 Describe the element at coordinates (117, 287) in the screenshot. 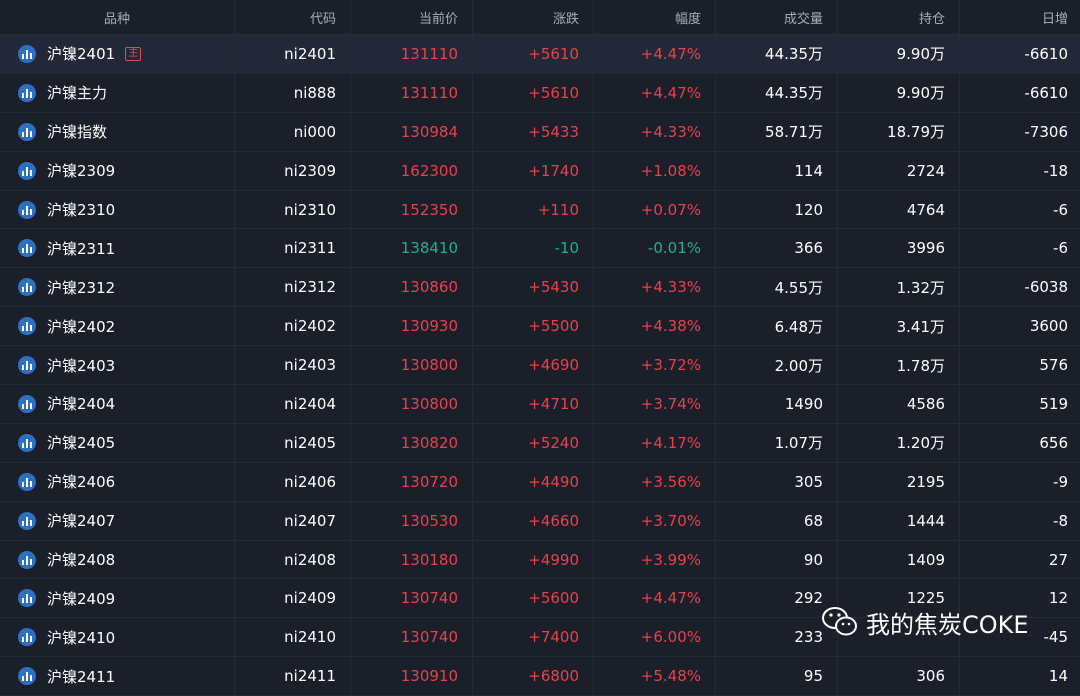

I see `variety-cell: 沪镍2312` at that location.